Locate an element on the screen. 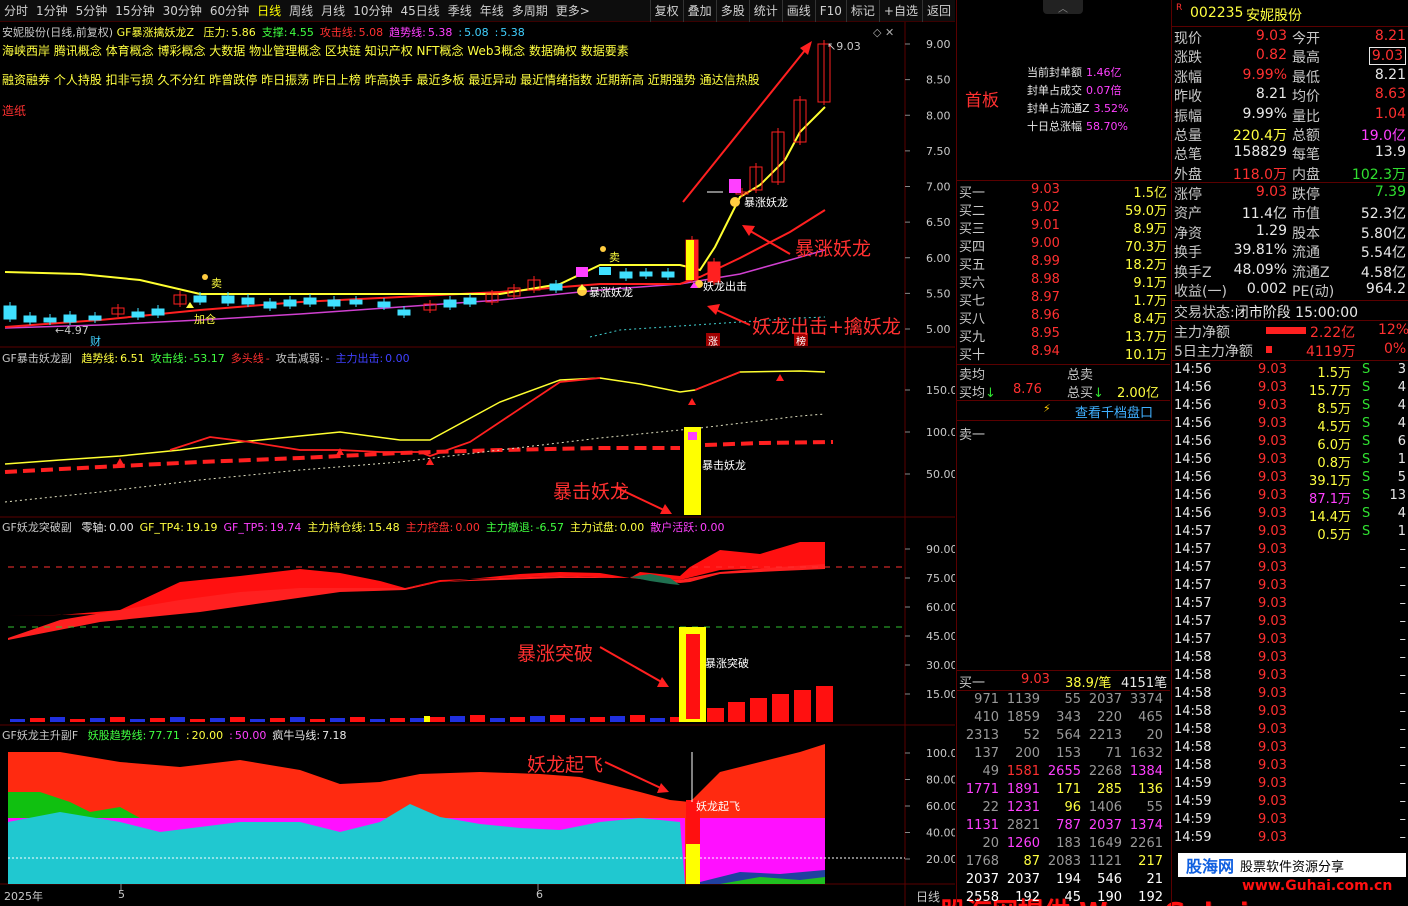 The width and height of the screenshot is (1408, 906). tick-volume: 0.8万 is located at coordinates (1334, 463).